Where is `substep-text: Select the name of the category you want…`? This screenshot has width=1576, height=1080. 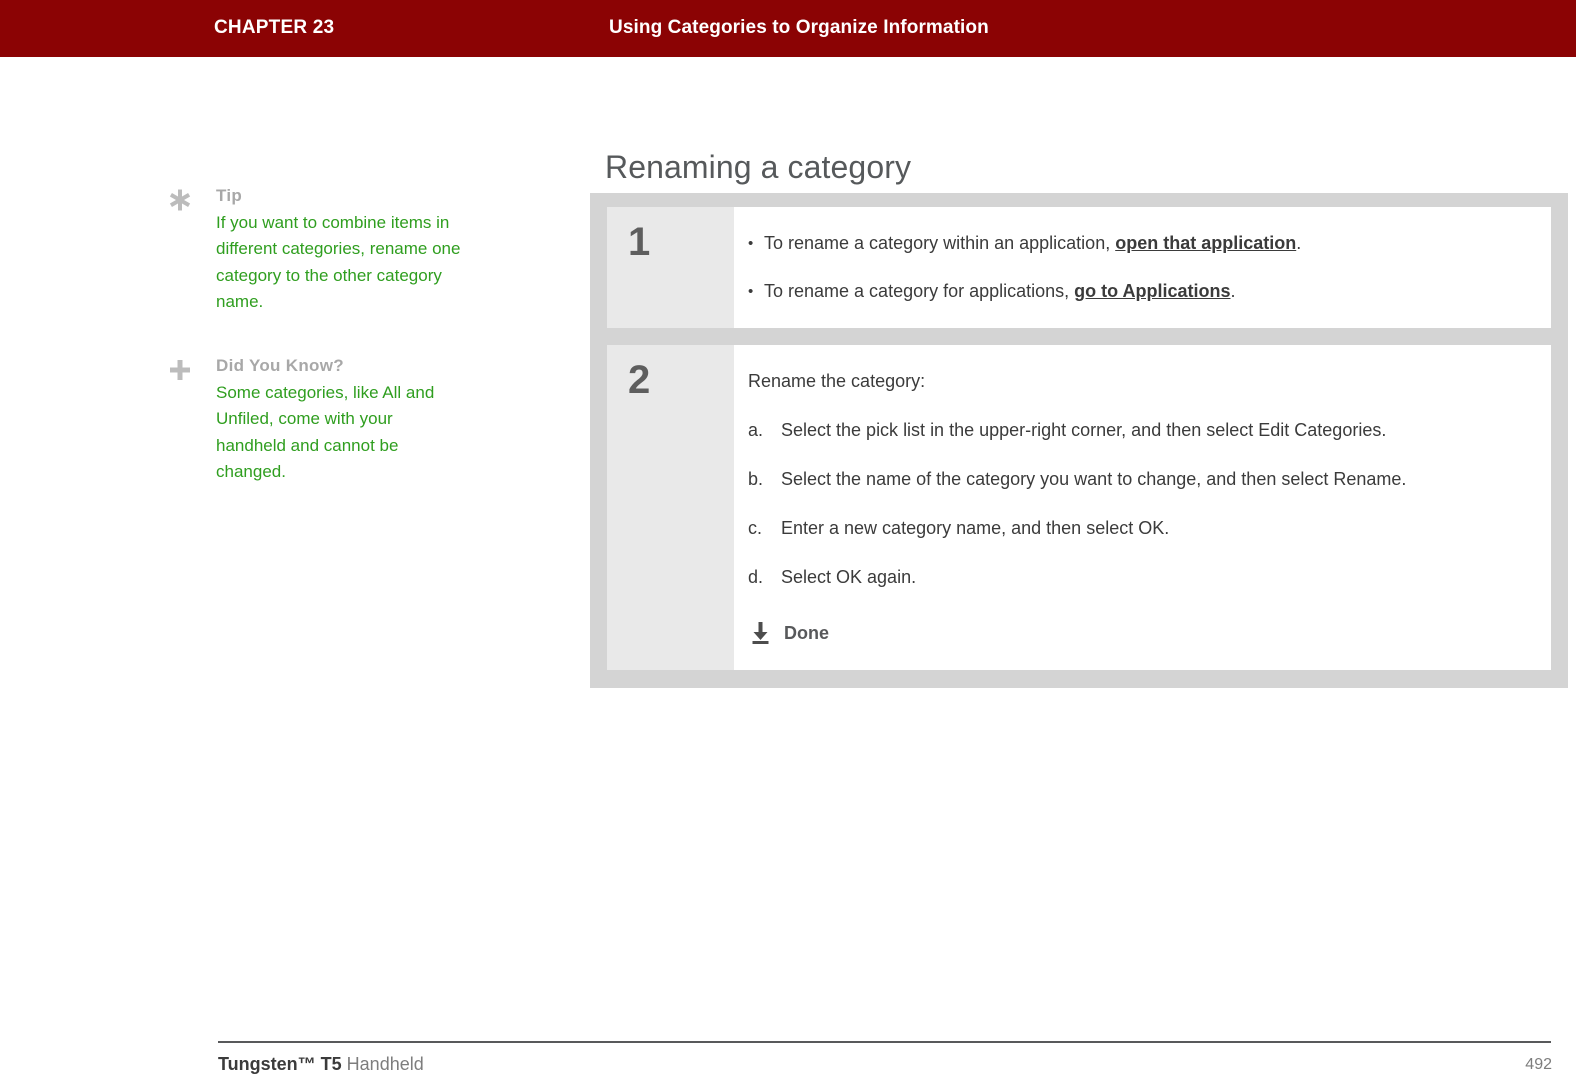
substep-text: Select the name of the category you want… is located at coordinates (1094, 479).